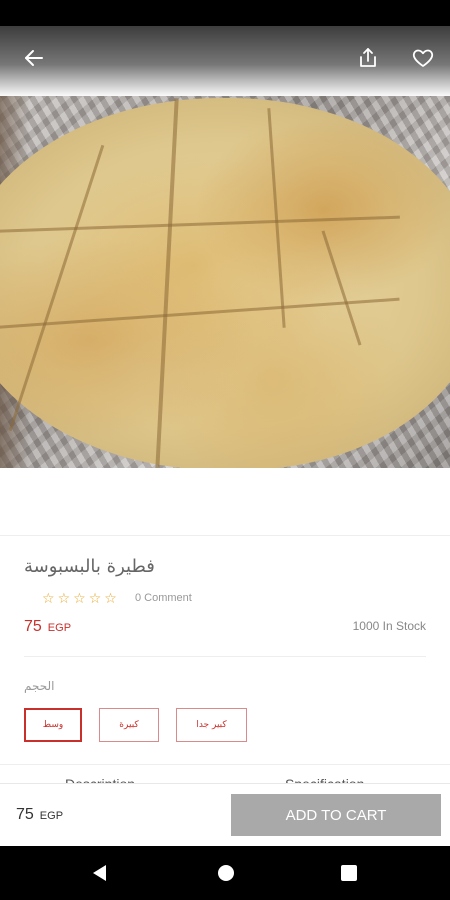 This screenshot has width=450, height=900. What do you see at coordinates (225, 13) in the screenshot?
I see `status-bar` at bounding box center [225, 13].